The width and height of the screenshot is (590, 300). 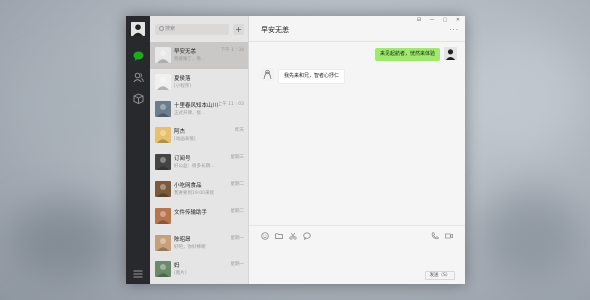 I want to click on chat-preview: 好吧，你好棒啊, so click(x=190, y=247).